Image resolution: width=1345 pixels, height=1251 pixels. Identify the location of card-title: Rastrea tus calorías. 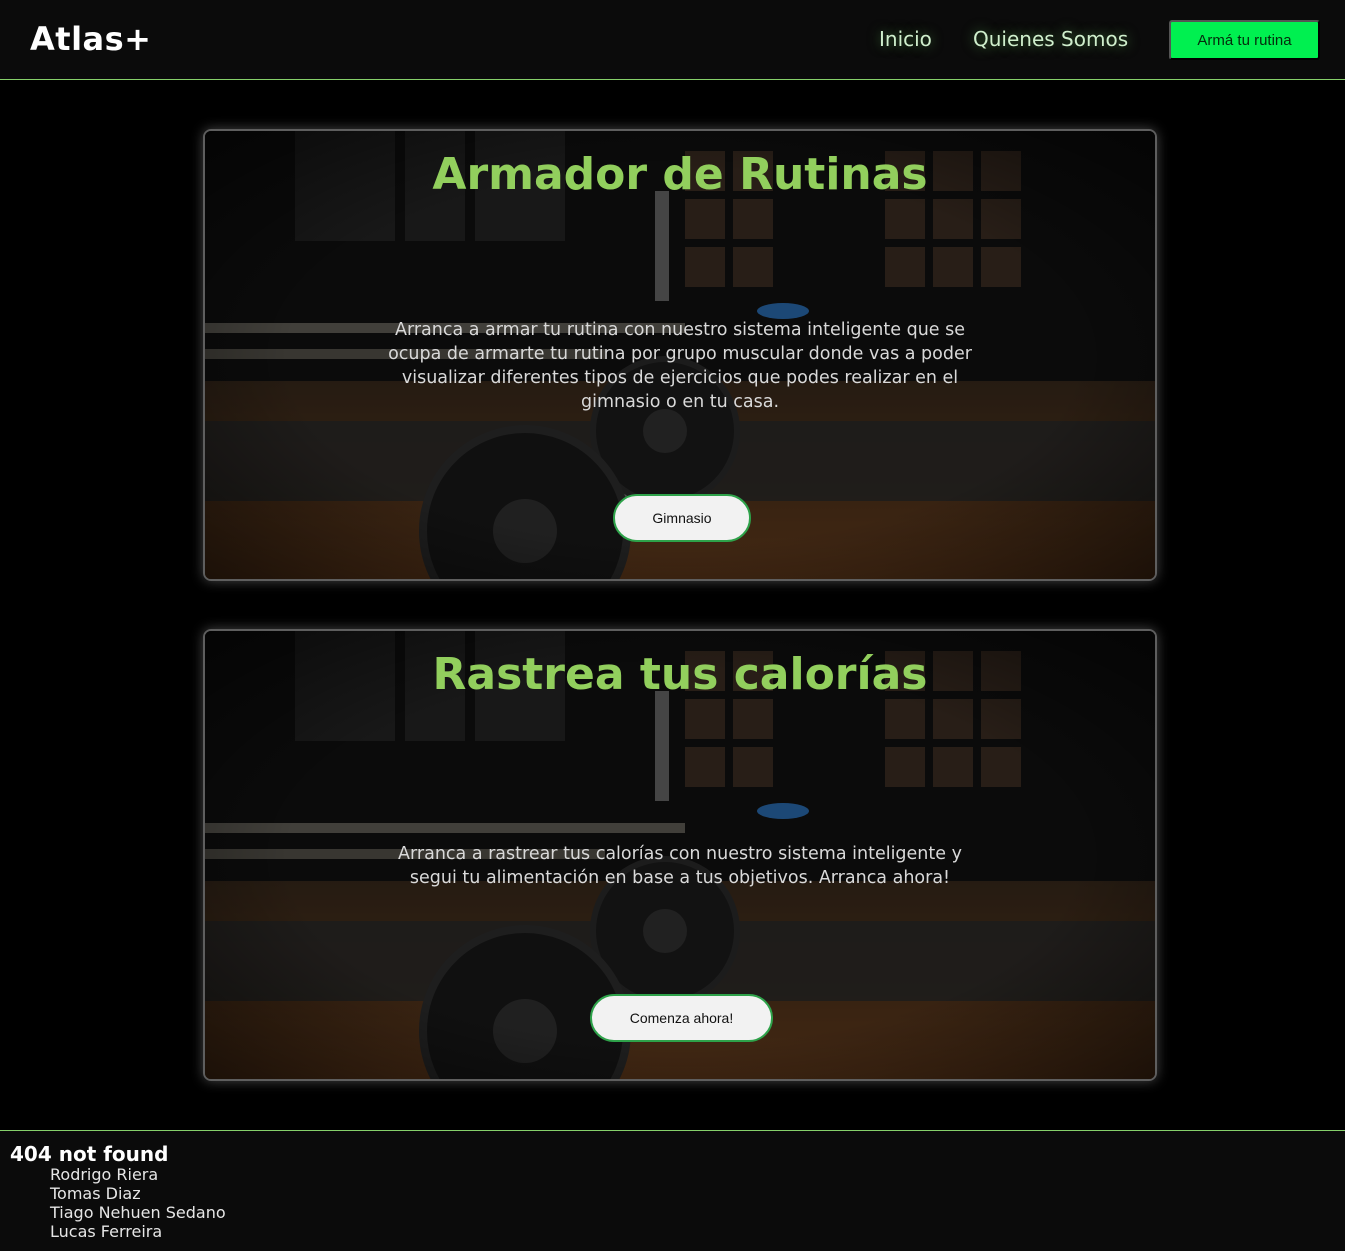
(680, 674).